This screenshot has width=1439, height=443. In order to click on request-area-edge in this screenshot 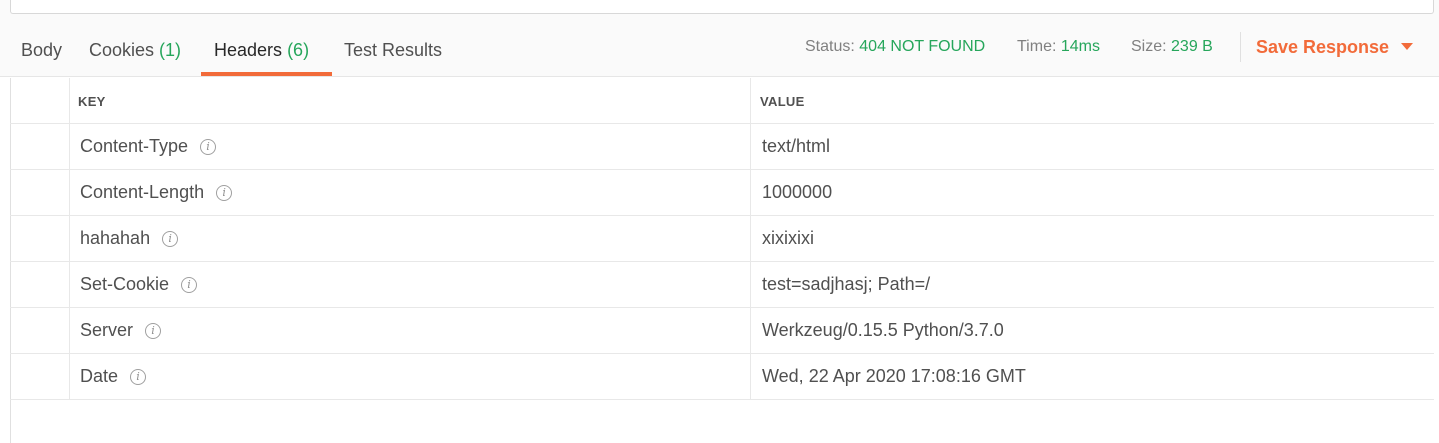, I will do `click(719, 11)`.